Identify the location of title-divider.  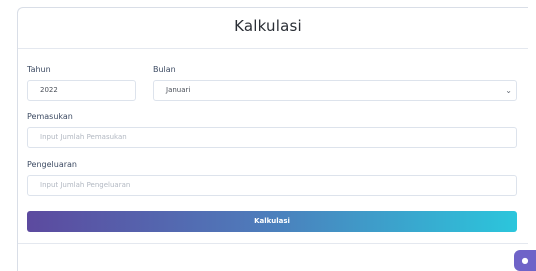
(273, 48).